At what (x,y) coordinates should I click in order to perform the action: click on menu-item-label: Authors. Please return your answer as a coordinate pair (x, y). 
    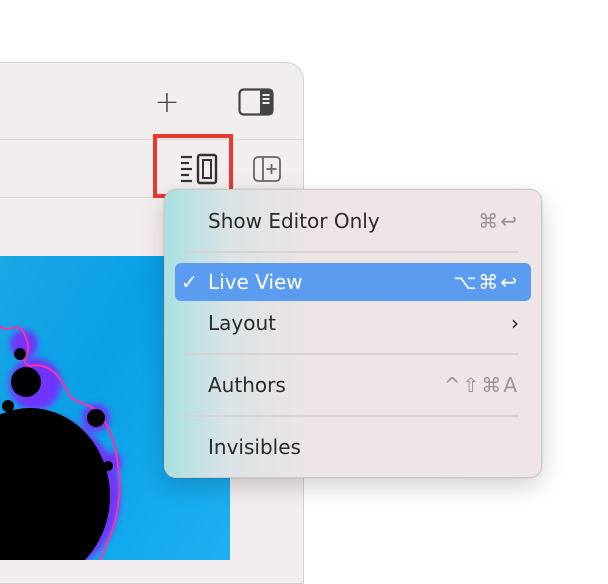
    Looking at the image, I should click on (247, 385).